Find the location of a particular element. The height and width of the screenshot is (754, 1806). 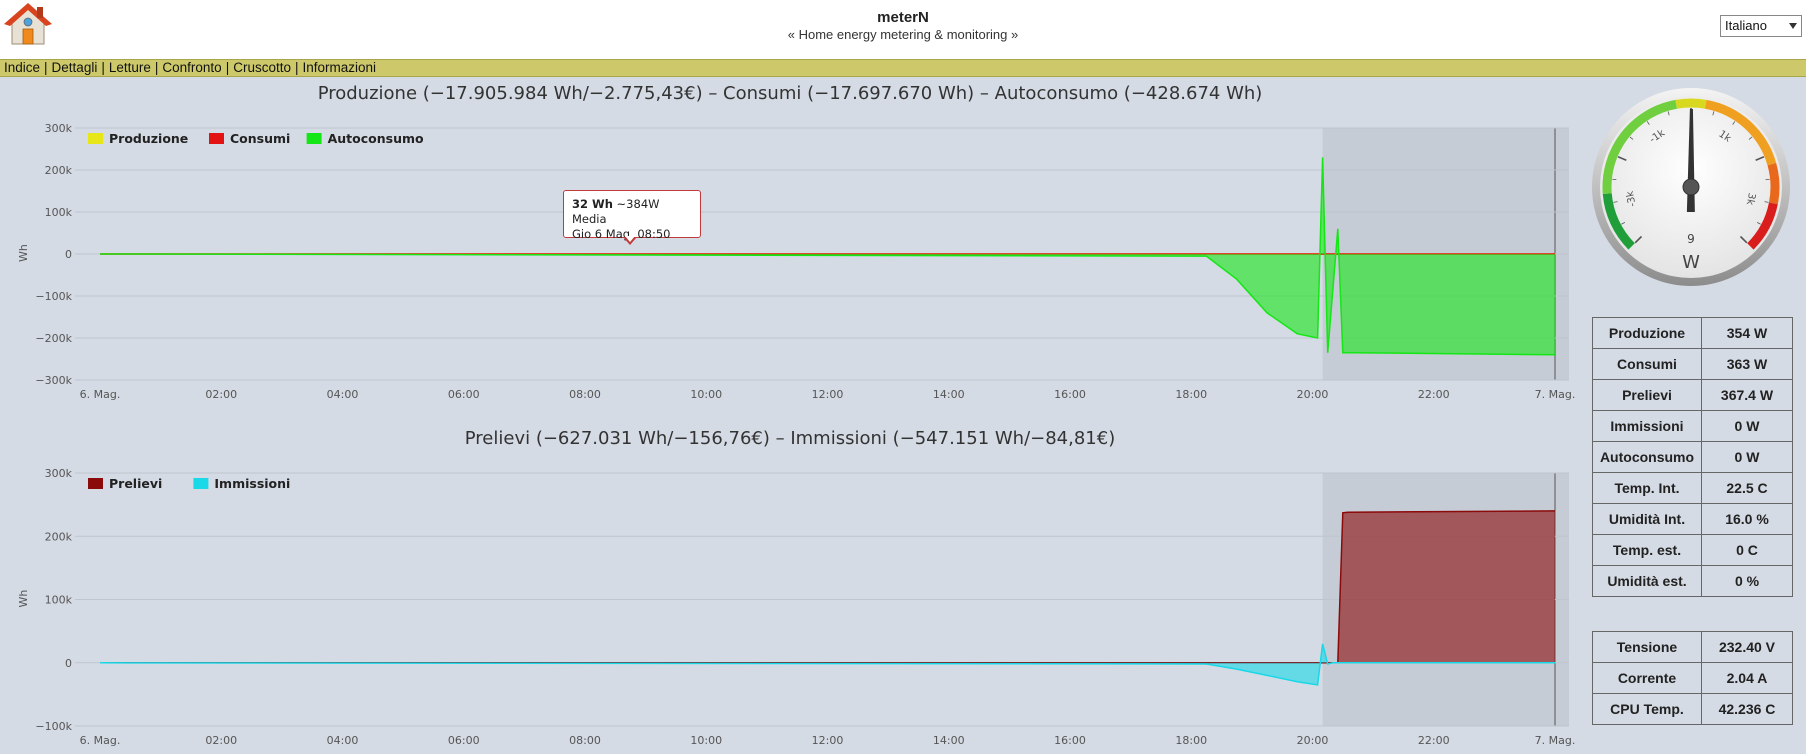

y-axis-label: Wh is located at coordinates (23, 599).